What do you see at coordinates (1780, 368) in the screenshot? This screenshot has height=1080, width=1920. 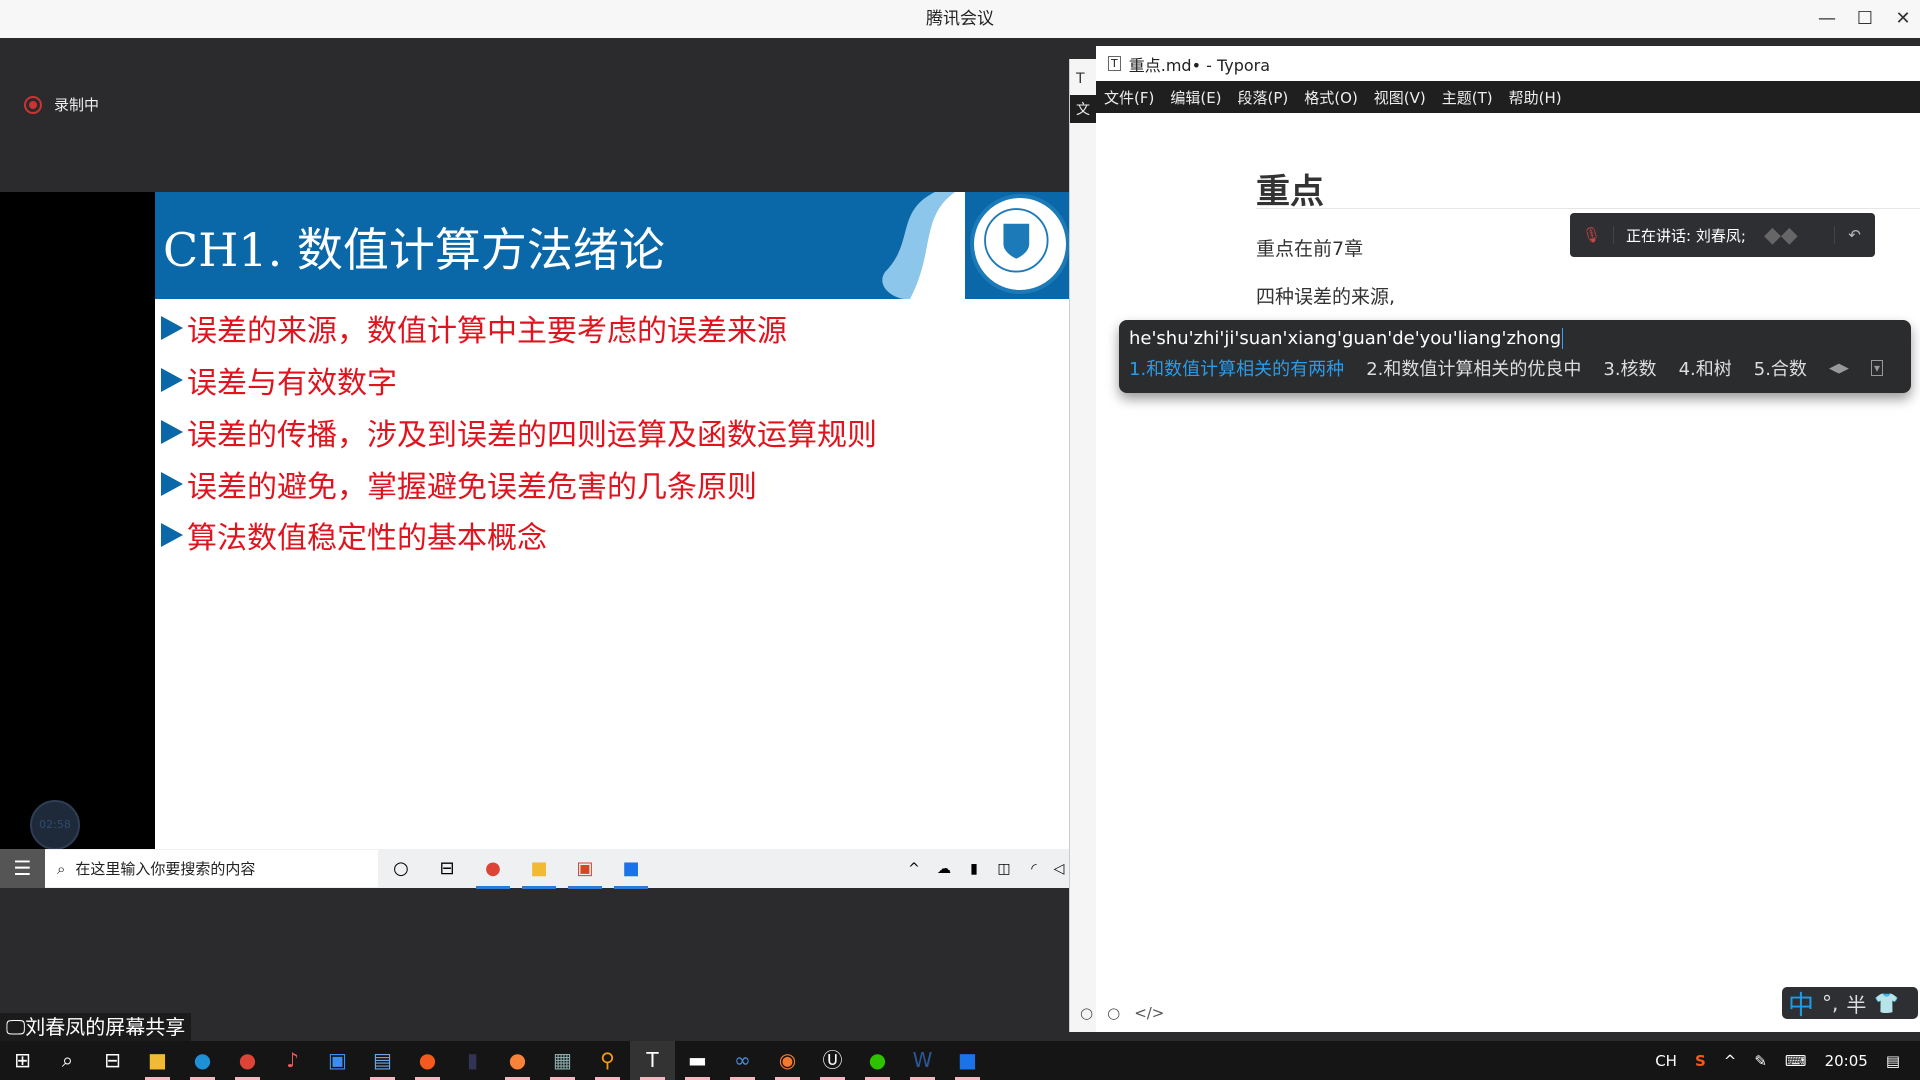 I see `ime-candidate: 5.合数` at bounding box center [1780, 368].